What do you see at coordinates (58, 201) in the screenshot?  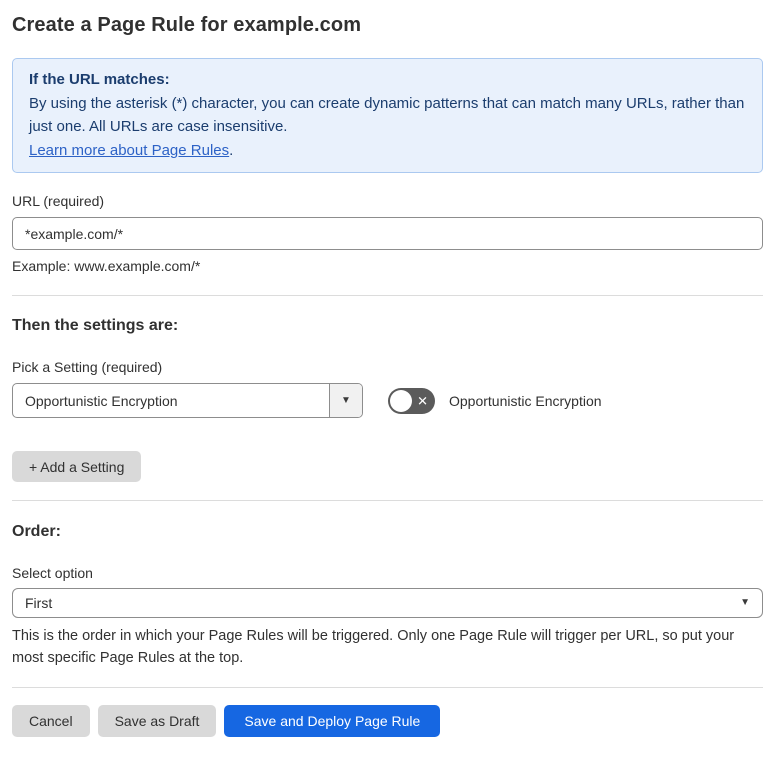 I see `url-field-label: URL (required)` at bounding box center [58, 201].